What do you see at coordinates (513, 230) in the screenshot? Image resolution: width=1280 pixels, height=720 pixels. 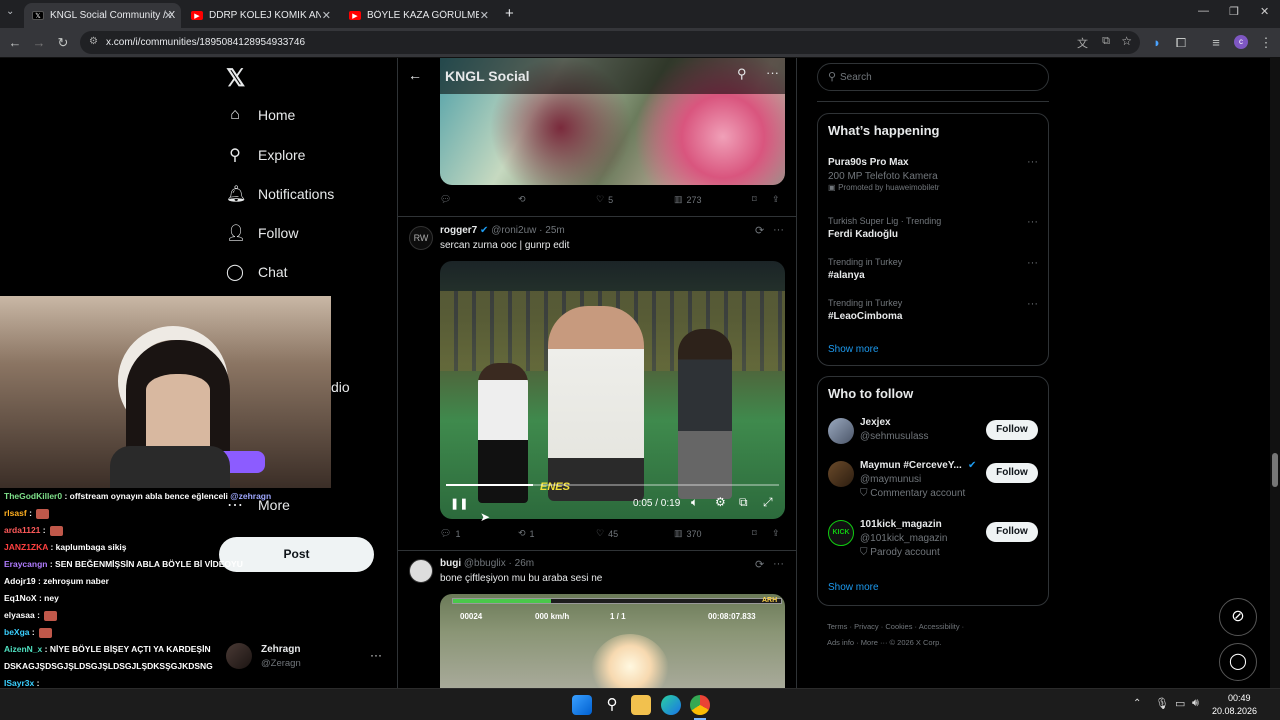 I see `post-handle: @roni2uw` at bounding box center [513, 230].